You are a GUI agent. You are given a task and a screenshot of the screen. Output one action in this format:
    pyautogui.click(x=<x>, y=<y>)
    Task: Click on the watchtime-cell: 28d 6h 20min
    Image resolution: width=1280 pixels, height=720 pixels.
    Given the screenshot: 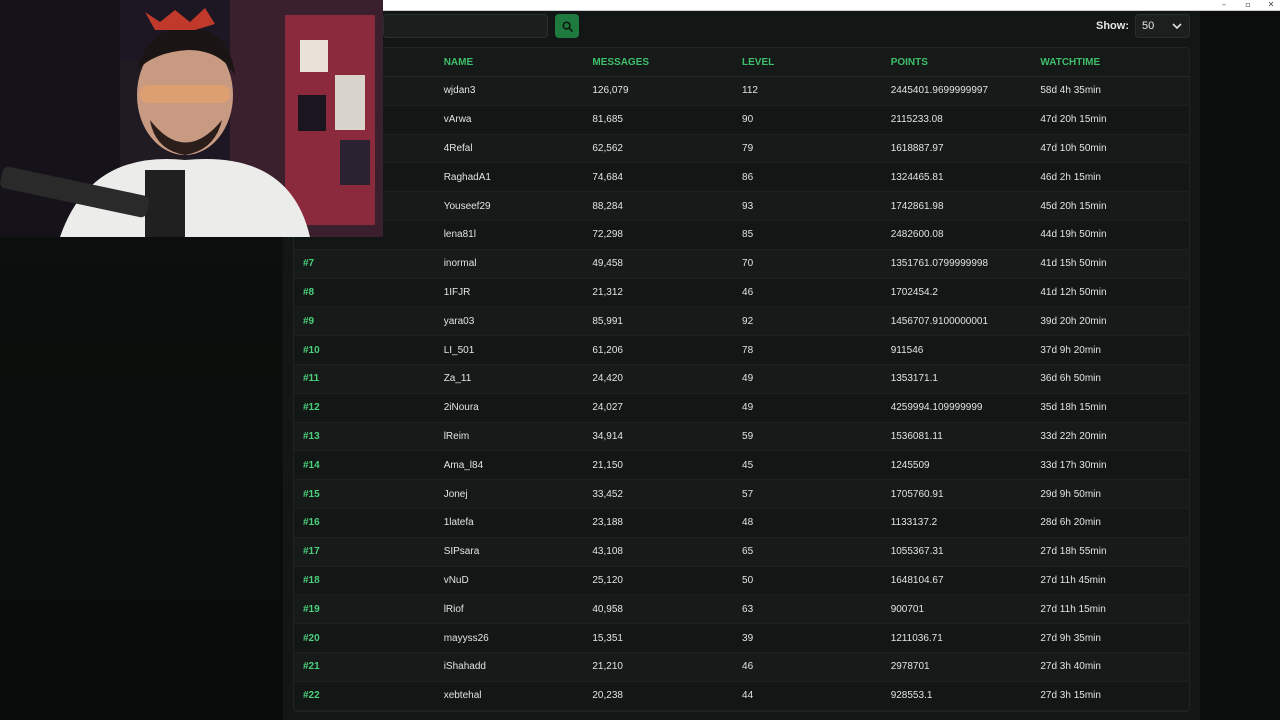 What is the action you would take?
    pyautogui.click(x=1070, y=523)
    